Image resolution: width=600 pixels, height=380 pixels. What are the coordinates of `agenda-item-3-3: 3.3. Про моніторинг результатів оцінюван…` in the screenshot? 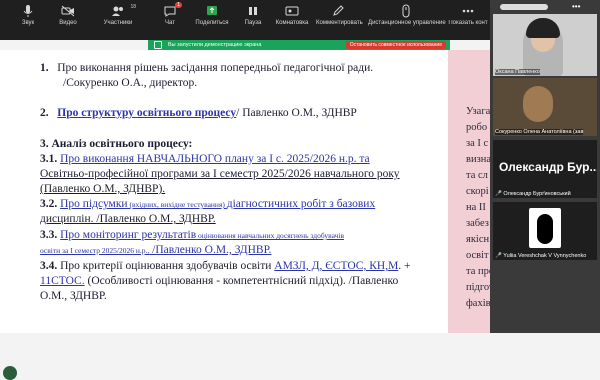 It's located at (192, 235).